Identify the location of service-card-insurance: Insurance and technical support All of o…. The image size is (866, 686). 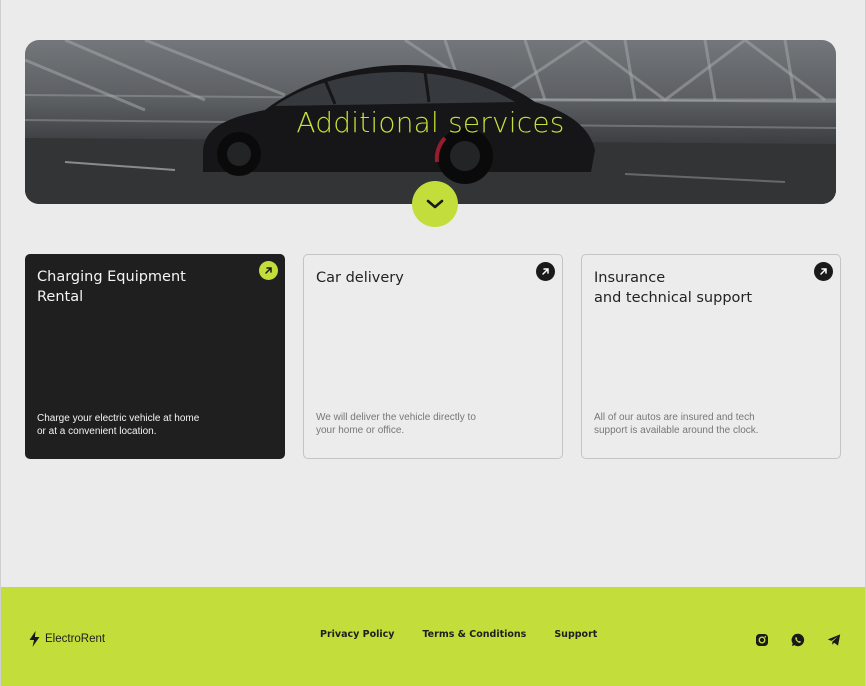
(711, 356).